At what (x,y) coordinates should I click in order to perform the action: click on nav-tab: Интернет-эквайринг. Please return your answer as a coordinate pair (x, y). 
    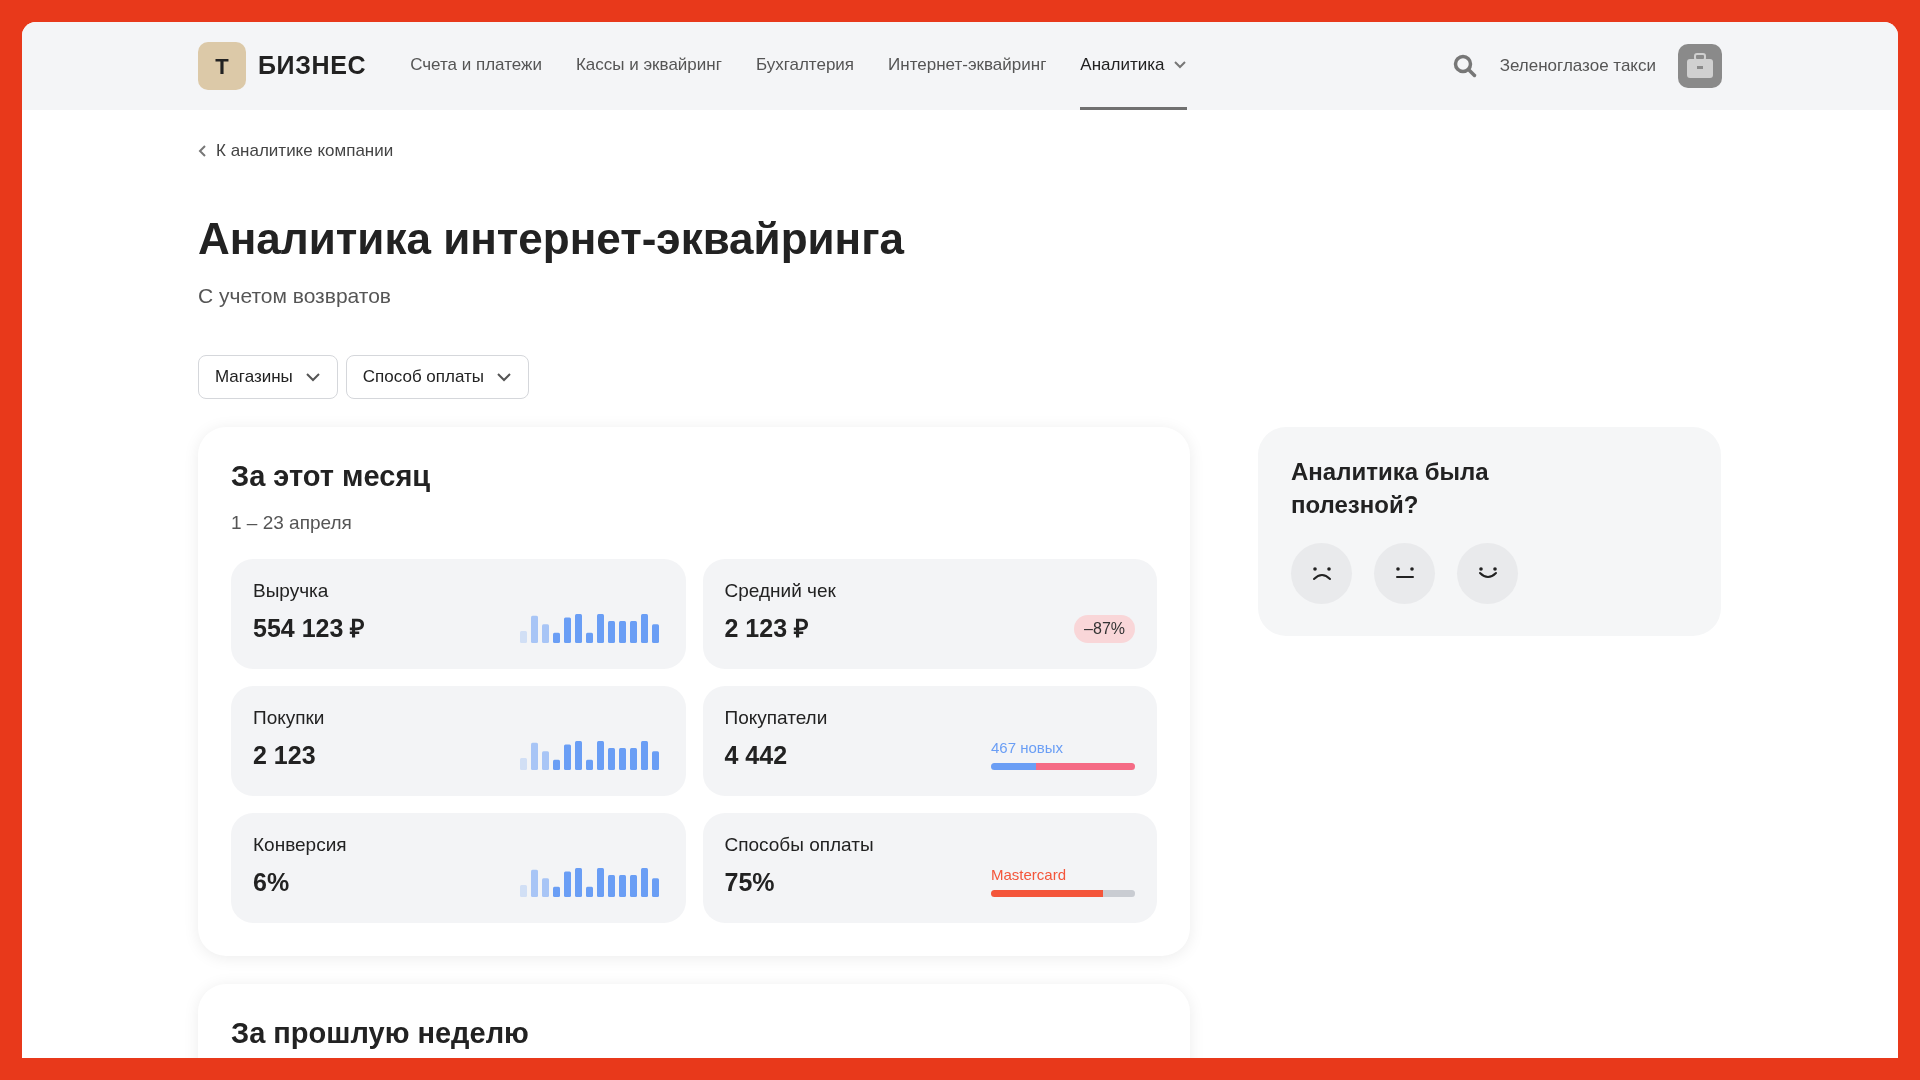
    Looking at the image, I should click on (967, 66).